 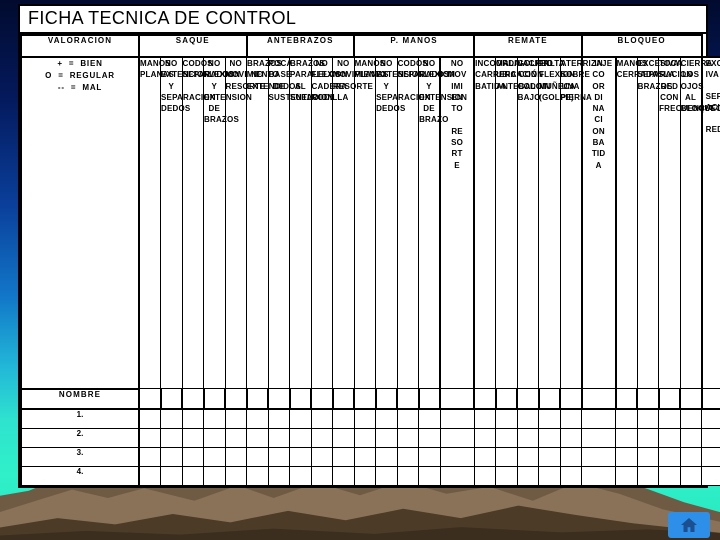 What do you see at coordinates (689, 525) in the screenshot?
I see `home-button` at bounding box center [689, 525].